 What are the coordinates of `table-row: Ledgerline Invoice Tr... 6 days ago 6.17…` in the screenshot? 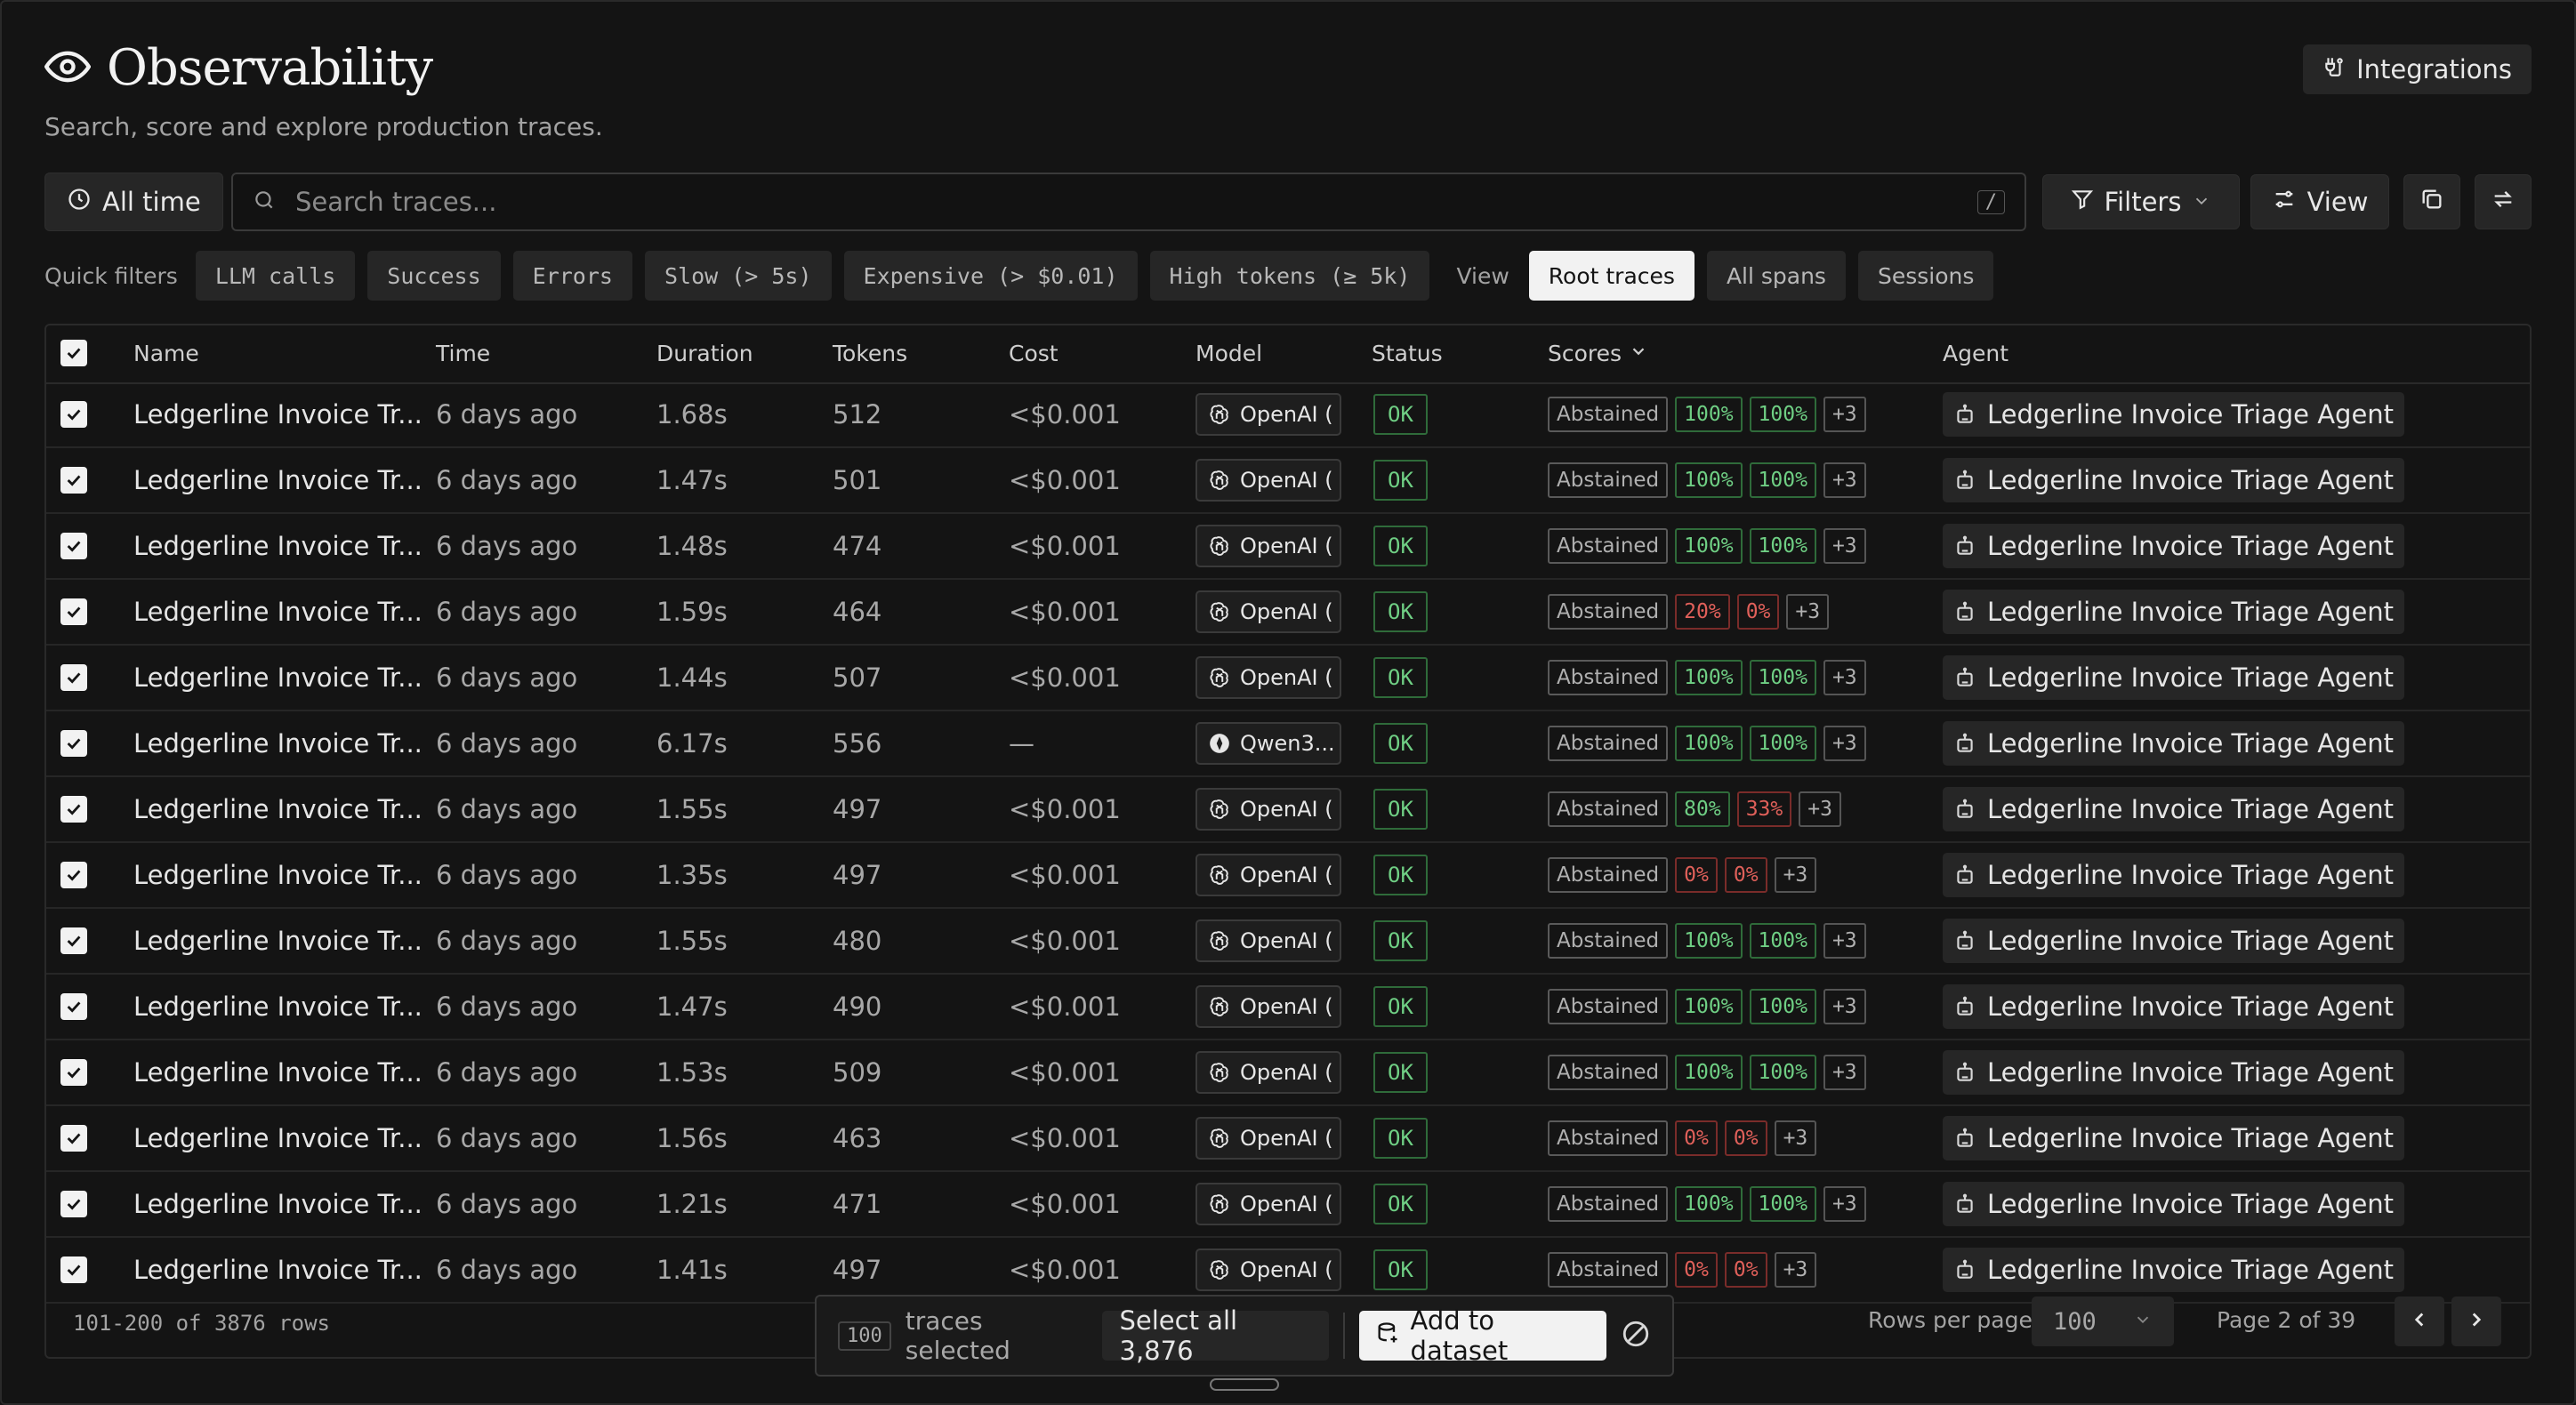 It's located at (1288, 744).